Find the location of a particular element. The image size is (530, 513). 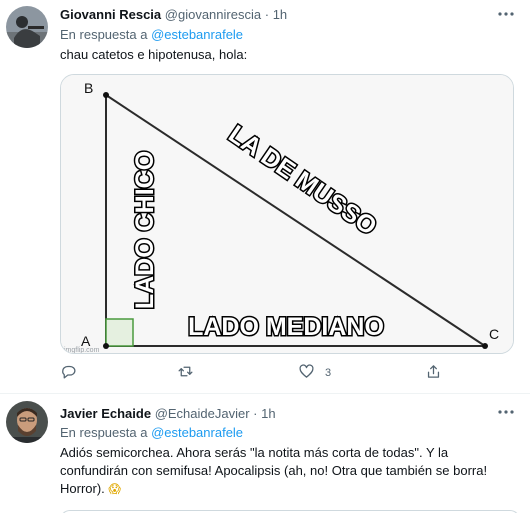

vertex-c-label: C is located at coordinates (494, 334).